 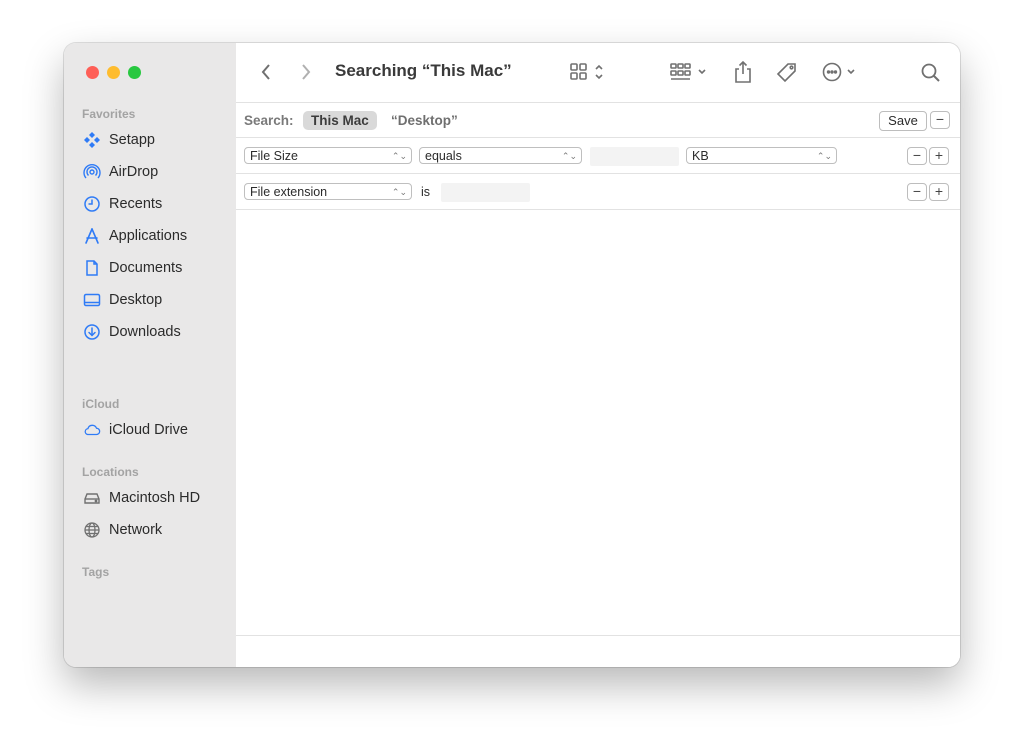 I want to click on sidebar-item-label: Documents, so click(x=146, y=268).